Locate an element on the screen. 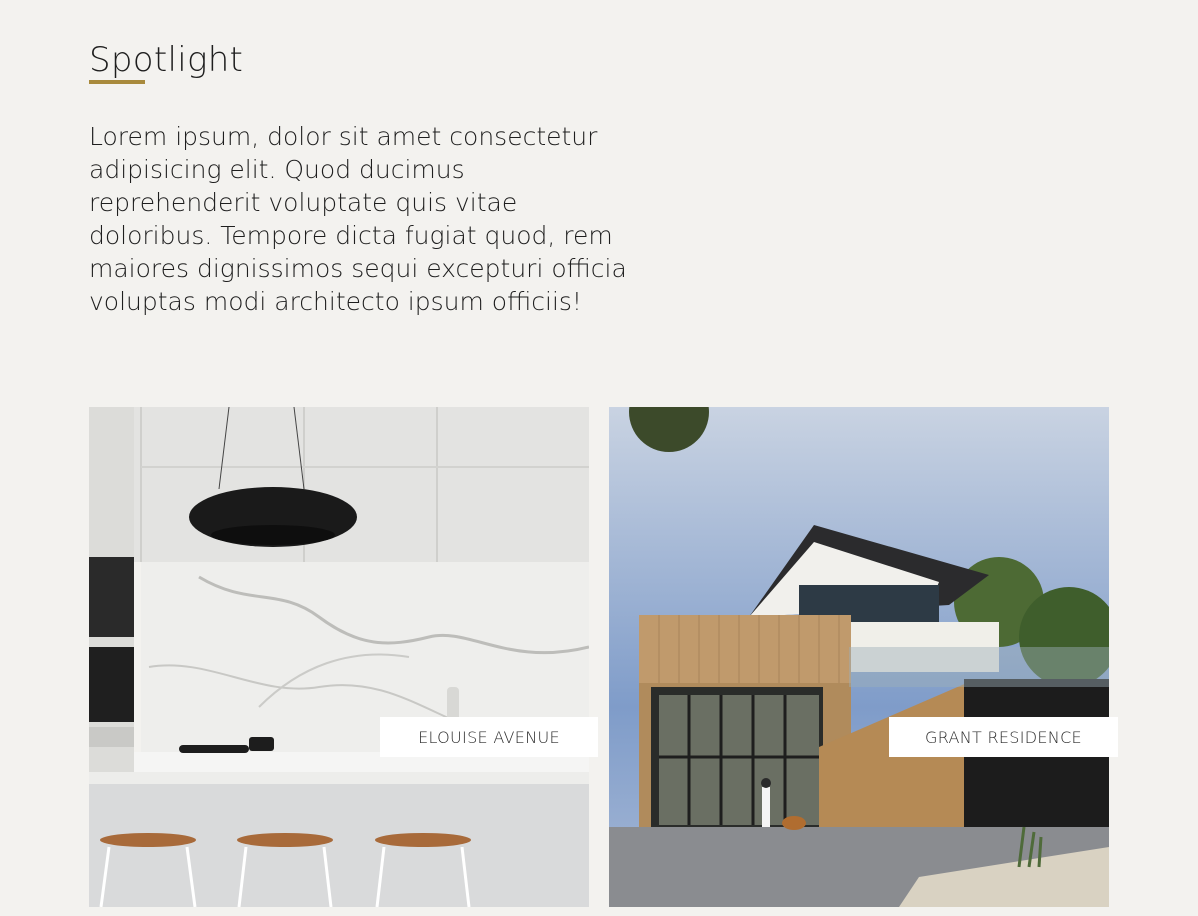  project-label-elouise-avenue: ELOUISE AVENUE is located at coordinates (489, 737).